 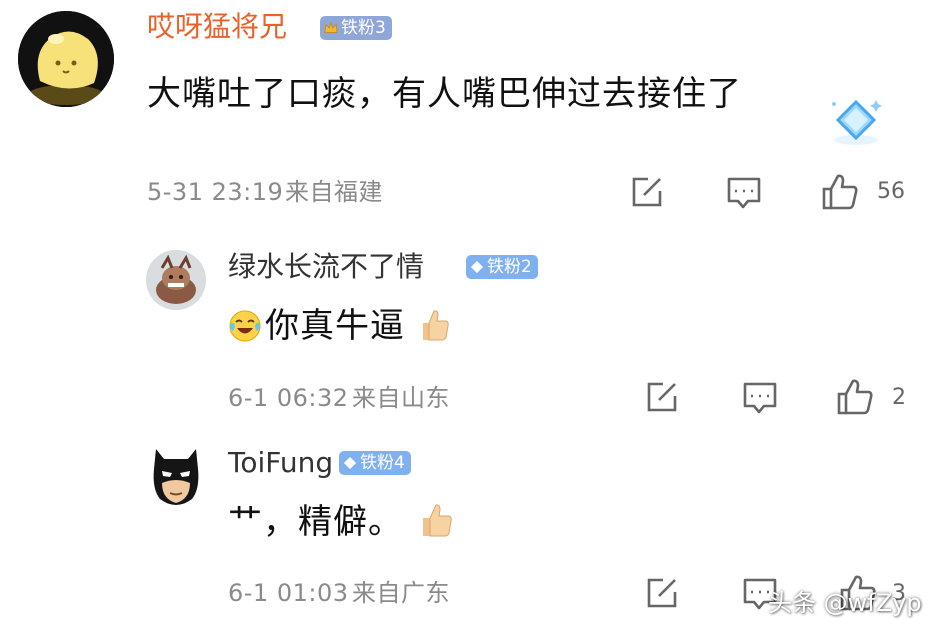 What do you see at coordinates (331, 27) in the screenshot?
I see `crown-icon` at bounding box center [331, 27].